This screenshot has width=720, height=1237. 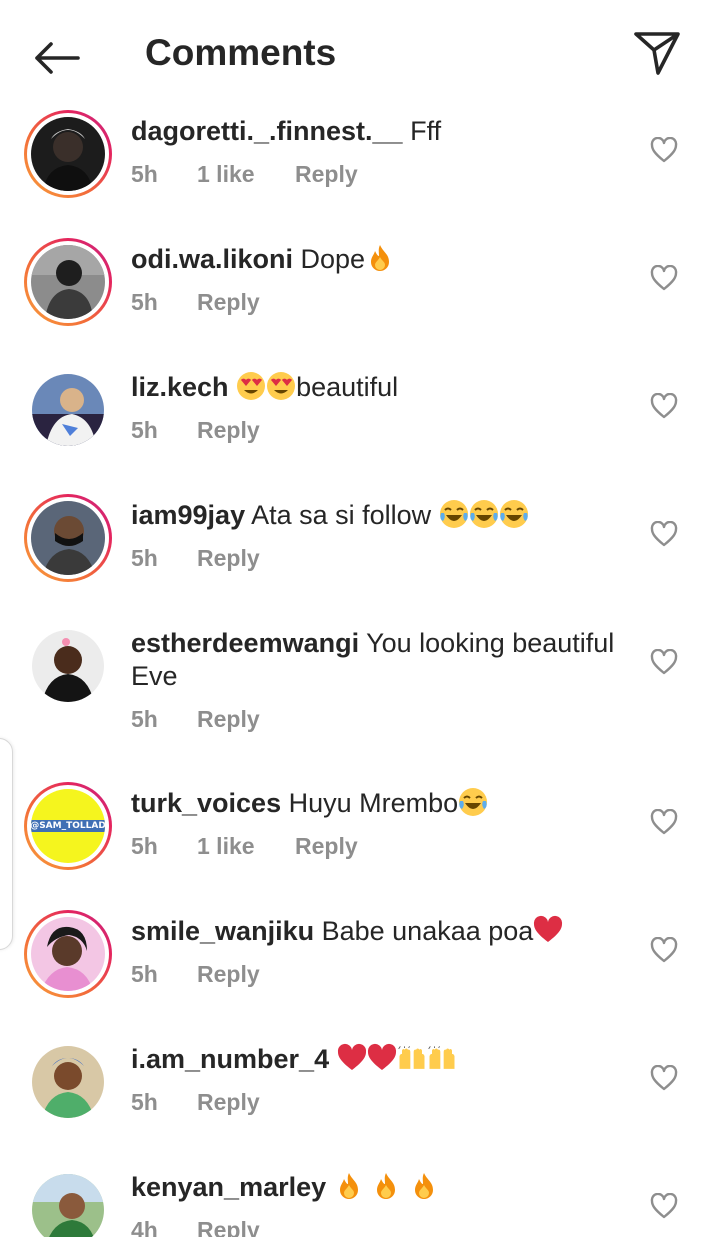 What do you see at coordinates (195, 1227) in the screenshot?
I see `comment-meta: 4h Reply` at bounding box center [195, 1227].